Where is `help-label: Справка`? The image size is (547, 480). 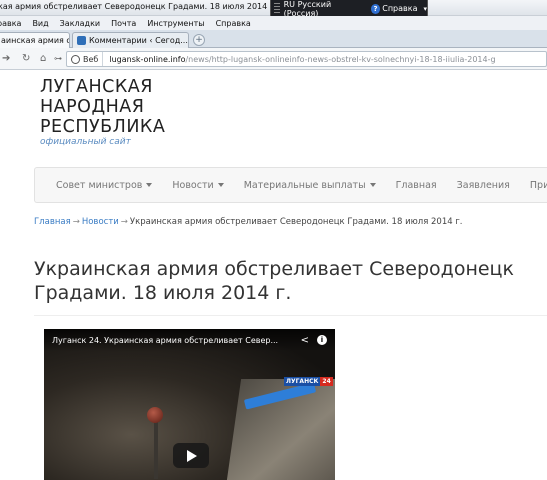
help-label: Справка is located at coordinates (399, 8).